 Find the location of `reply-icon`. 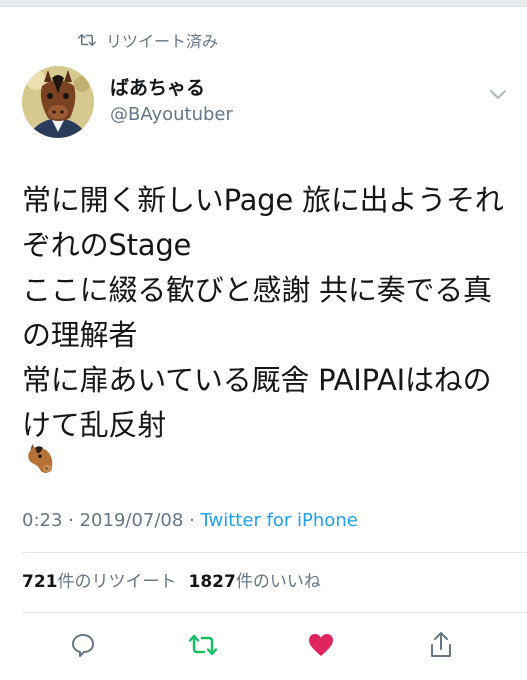

reply-icon is located at coordinates (83, 645).